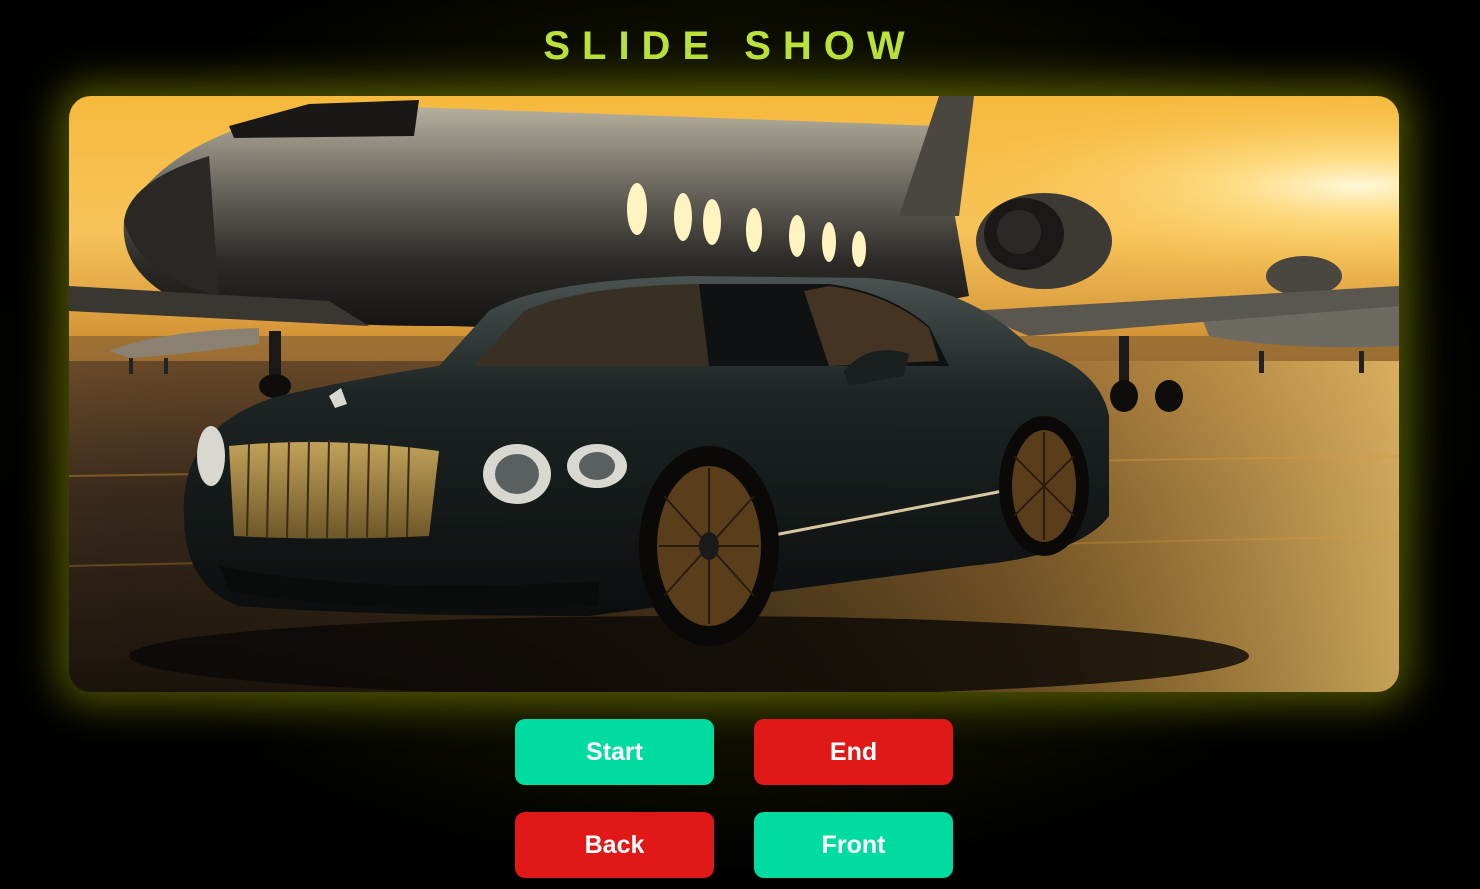 The width and height of the screenshot is (1480, 889). I want to click on end-button: End, so click(853, 752).